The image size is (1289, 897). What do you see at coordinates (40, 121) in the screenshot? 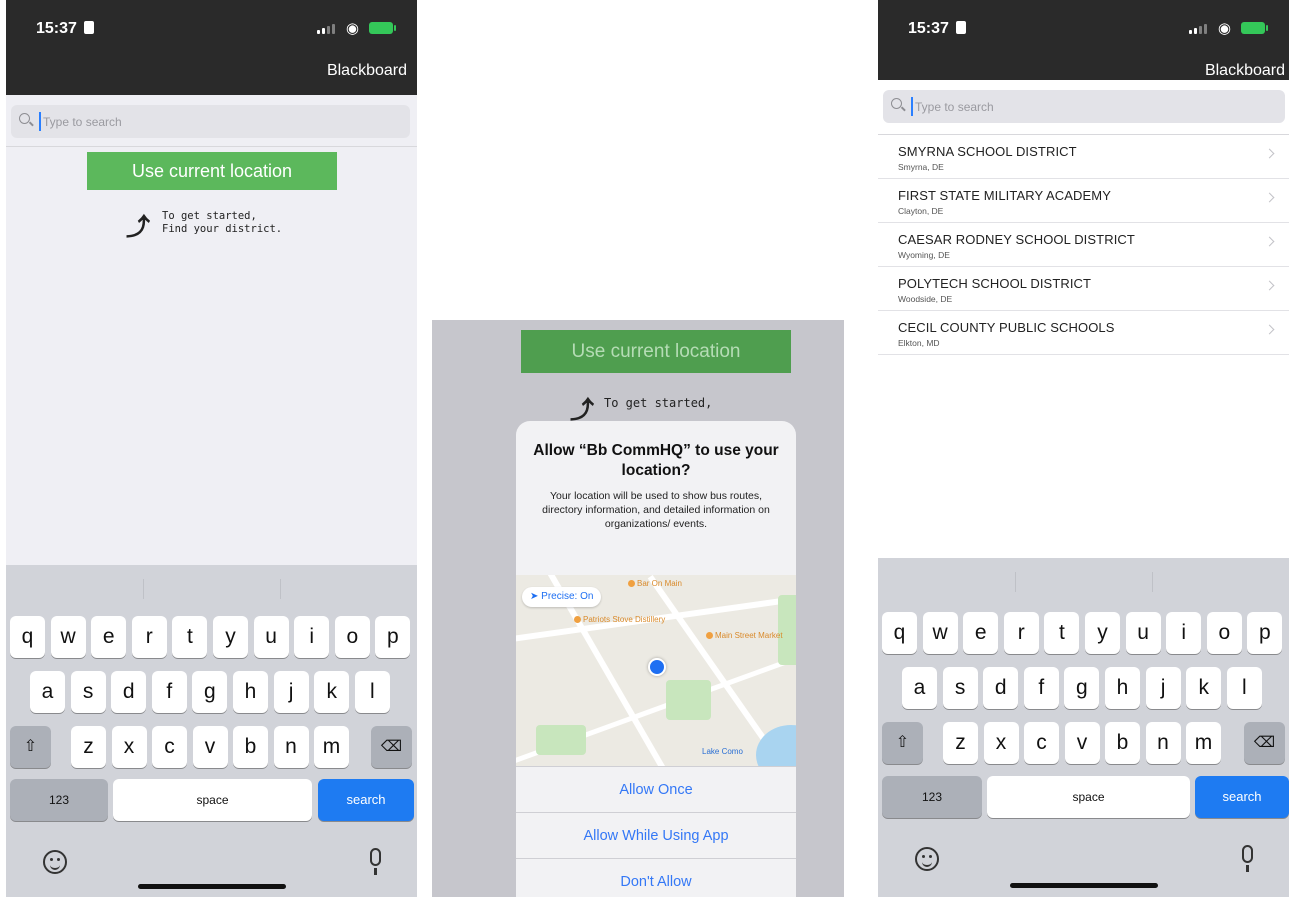
I see `text-cursor` at bounding box center [40, 121].